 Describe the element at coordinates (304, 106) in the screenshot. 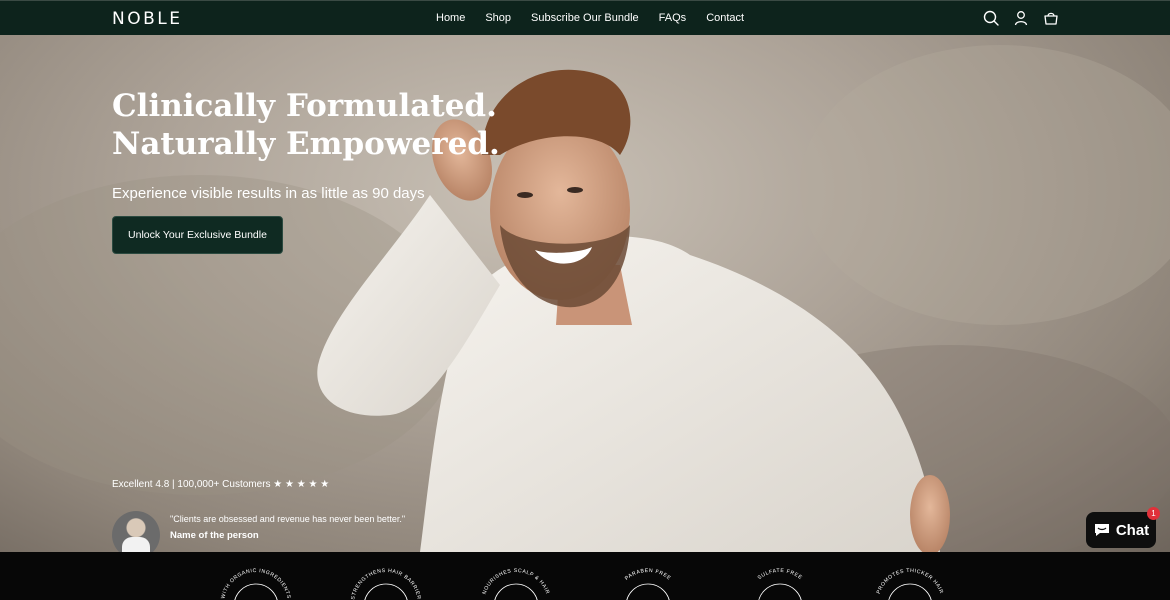

I see `hero-title-line-1: Clinically Formulated.` at that location.